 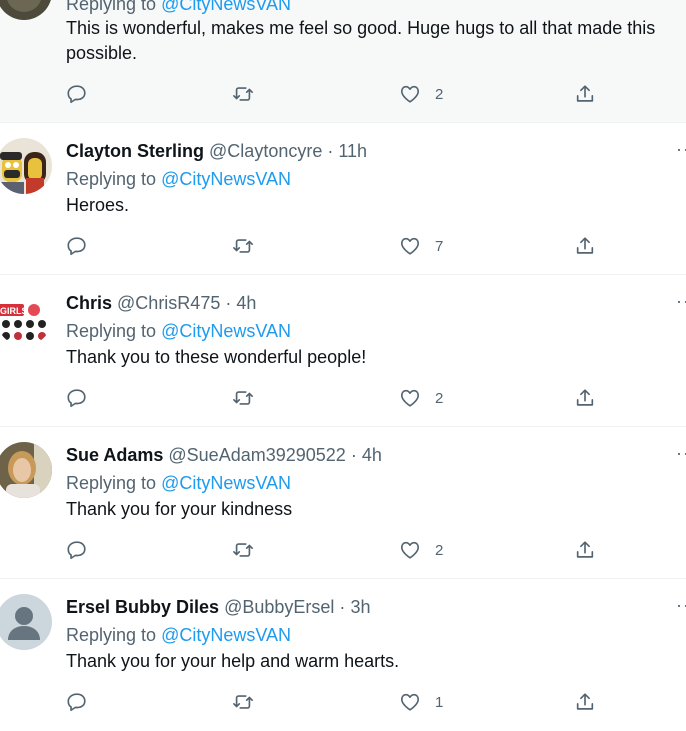 I want to click on tweet-header: Clayton Sterling @Claytoncyre · 11h, so click(x=217, y=151).